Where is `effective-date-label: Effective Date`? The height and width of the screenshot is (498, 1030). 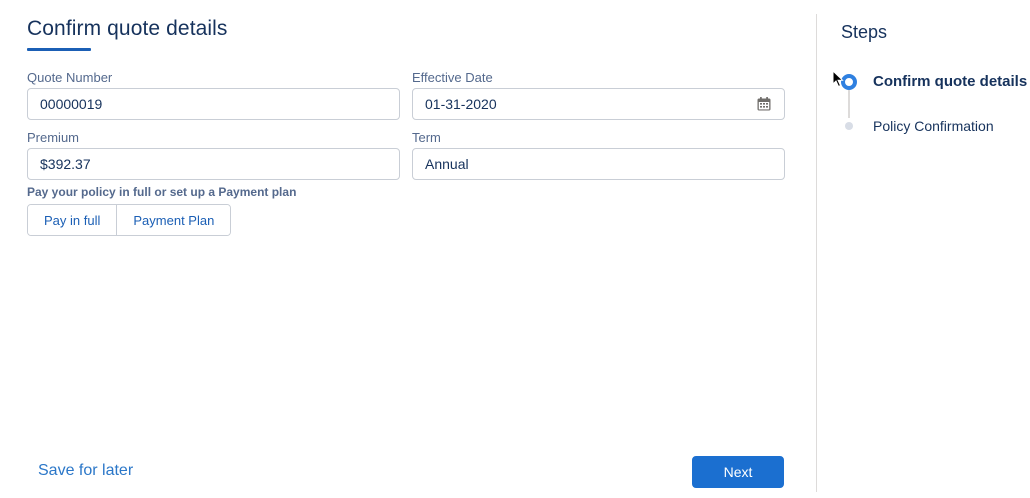
effective-date-label: Effective Date is located at coordinates (452, 77).